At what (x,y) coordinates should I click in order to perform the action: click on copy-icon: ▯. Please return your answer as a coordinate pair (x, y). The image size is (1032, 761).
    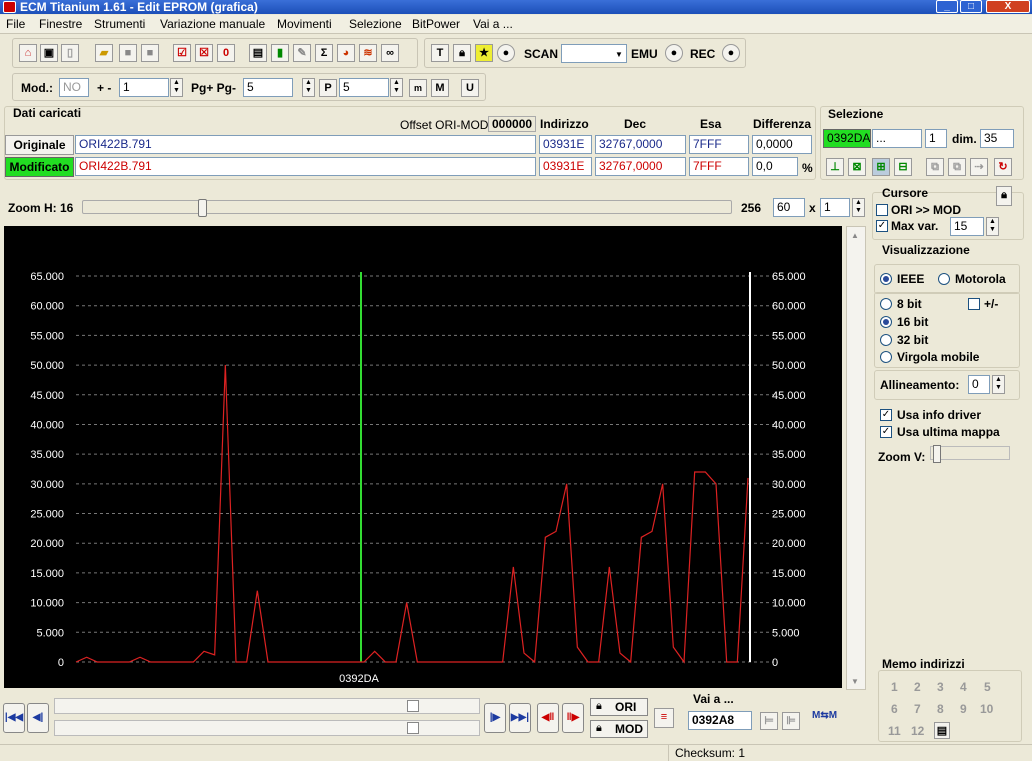
    Looking at the image, I should click on (70, 53).